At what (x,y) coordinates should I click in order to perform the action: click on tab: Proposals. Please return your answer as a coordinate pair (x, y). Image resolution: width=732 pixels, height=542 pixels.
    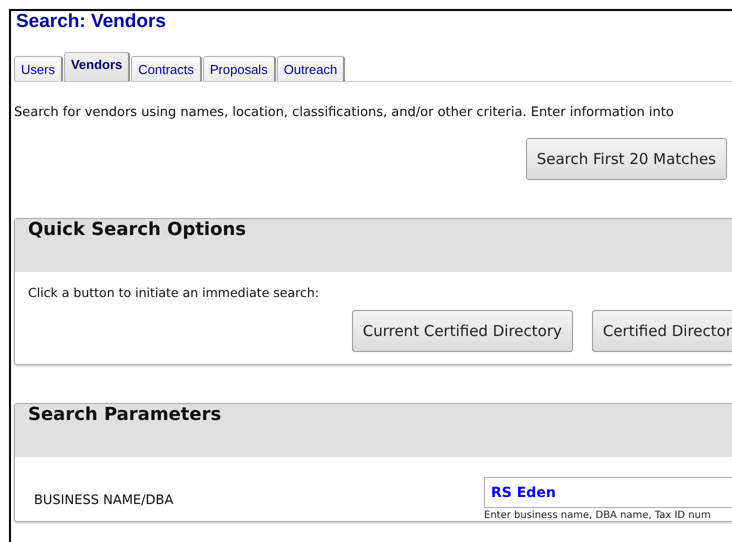
    Looking at the image, I should click on (239, 68).